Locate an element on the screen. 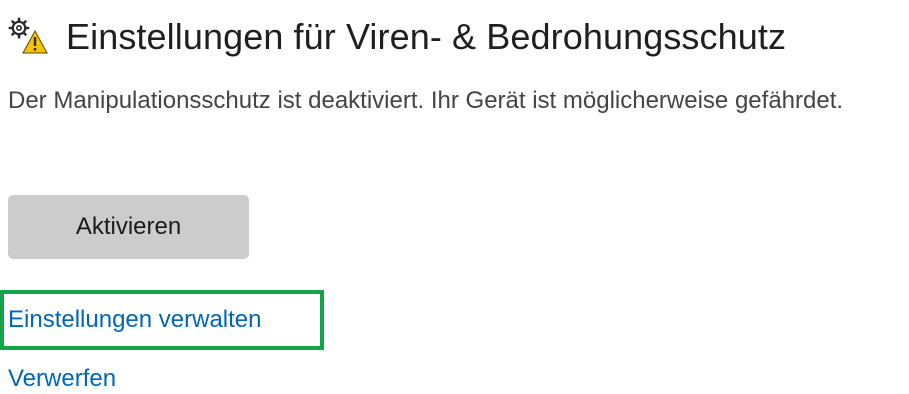 The image size is (909, 394). manage-settings-link: Einstellungen verwalten is located at coordinates (135, 320).